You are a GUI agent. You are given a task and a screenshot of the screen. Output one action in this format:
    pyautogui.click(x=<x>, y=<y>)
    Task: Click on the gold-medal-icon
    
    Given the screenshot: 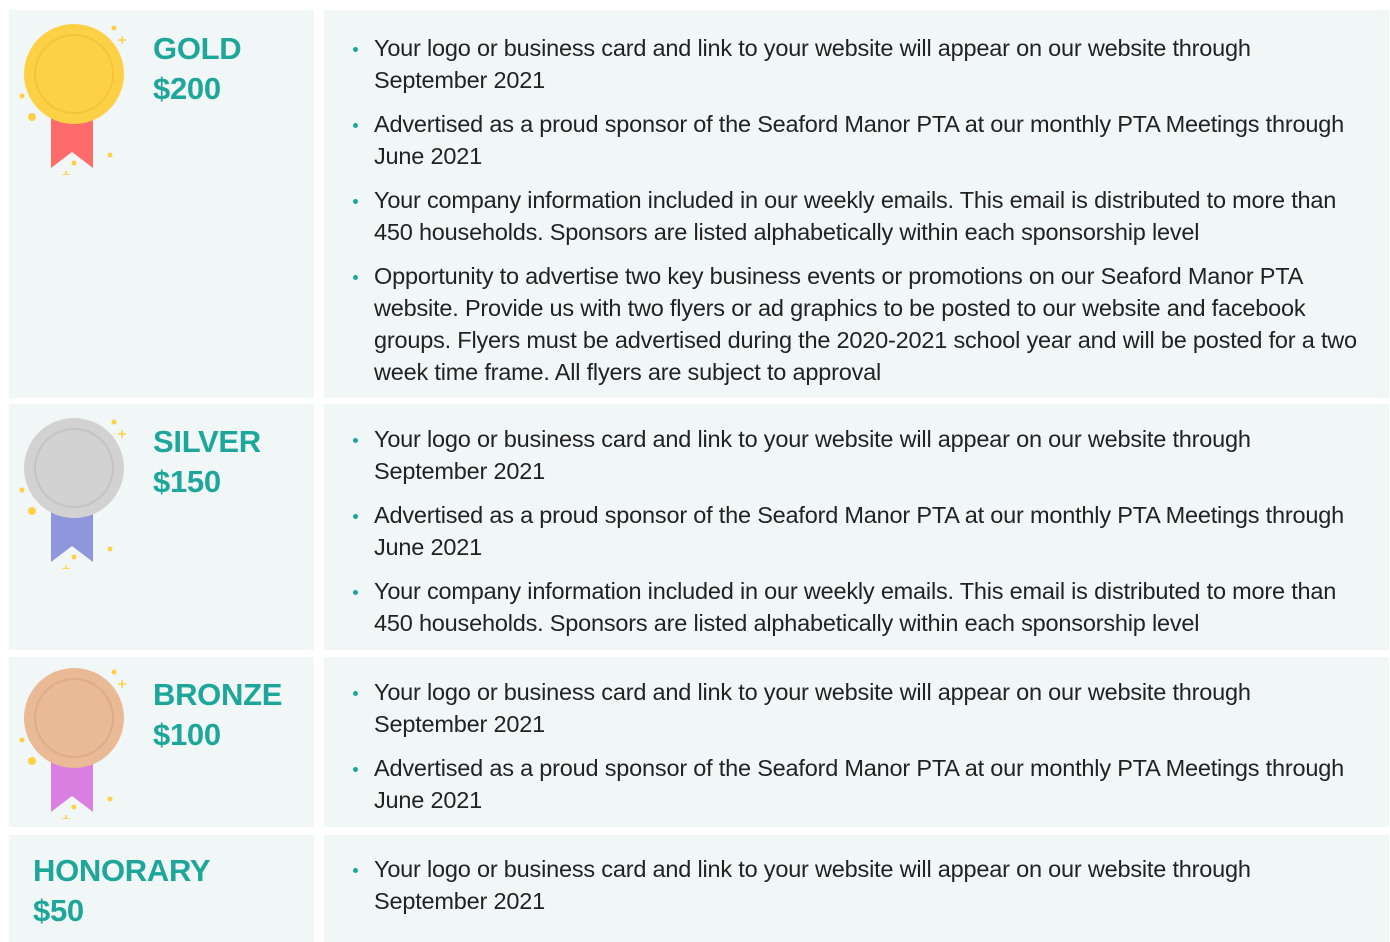 What is the action you would take?
    pyautogui.click(x=72, y=99)
    